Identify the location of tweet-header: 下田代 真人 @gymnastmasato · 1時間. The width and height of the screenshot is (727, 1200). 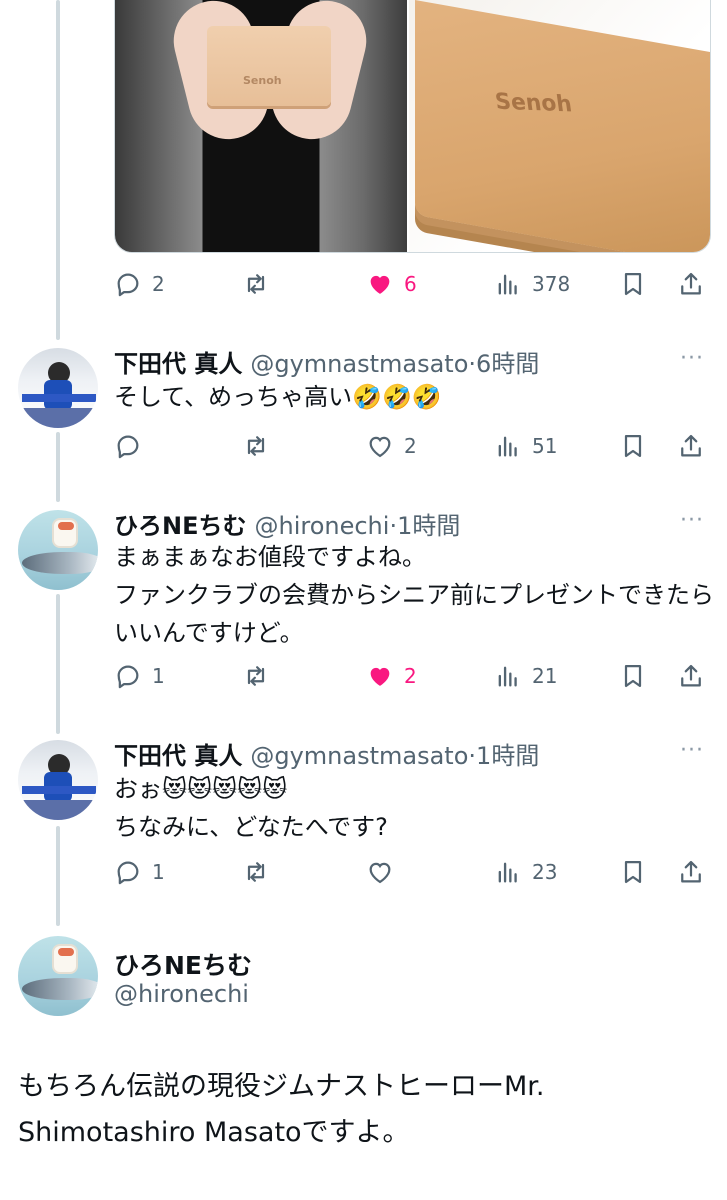
(326, 753).